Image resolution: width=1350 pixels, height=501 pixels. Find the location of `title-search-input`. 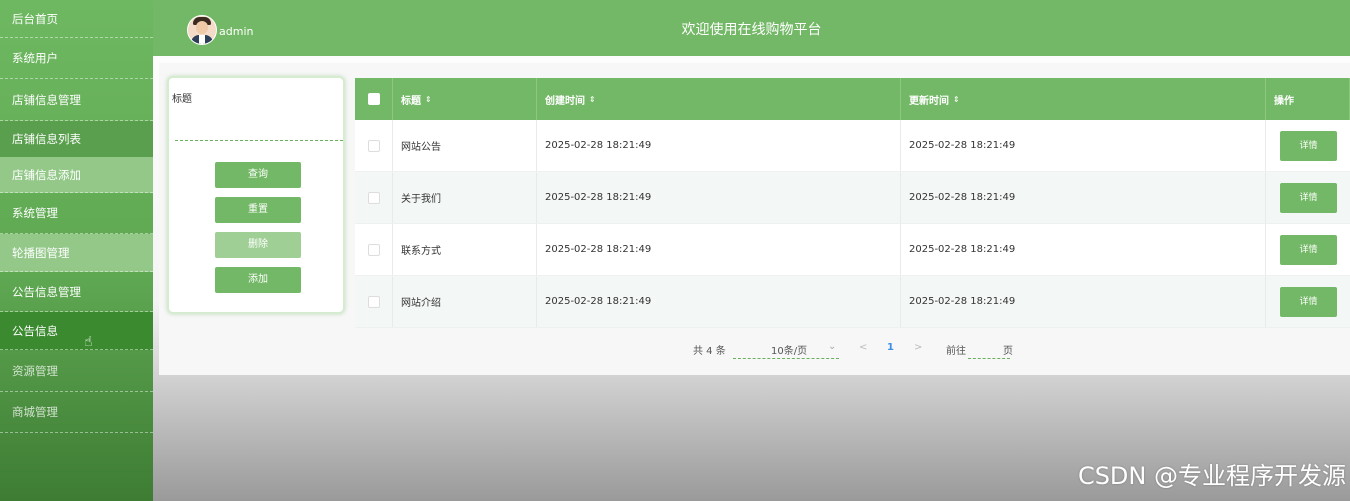

title-search-input is located at coordinates (259, 127).